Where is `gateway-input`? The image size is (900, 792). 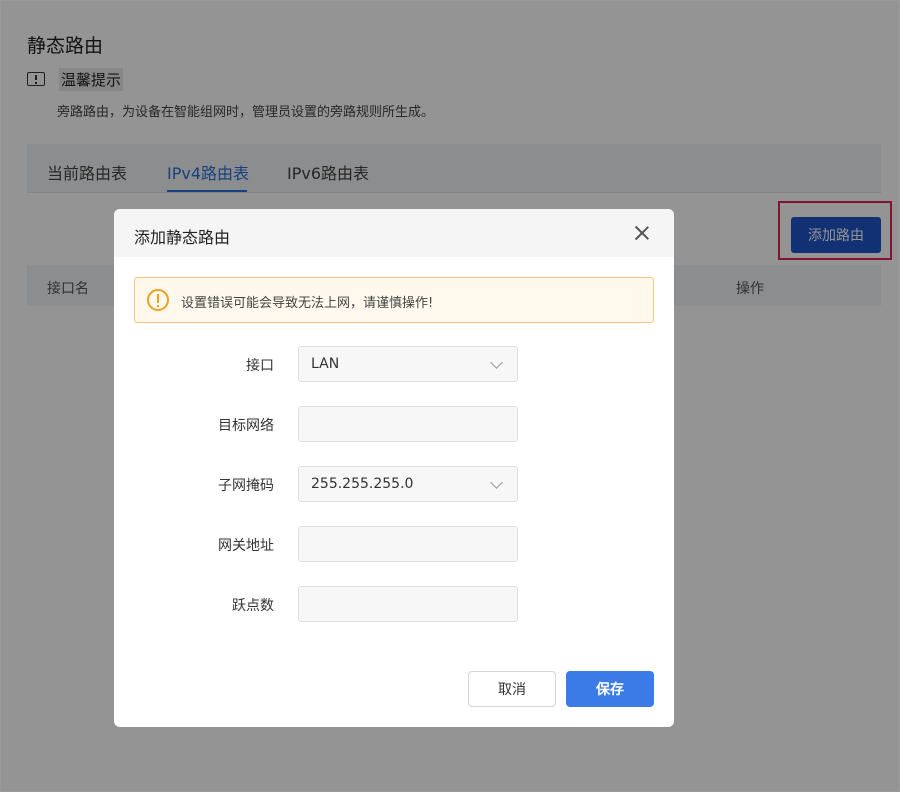
gateway-input is located at coordinates (408, 544).